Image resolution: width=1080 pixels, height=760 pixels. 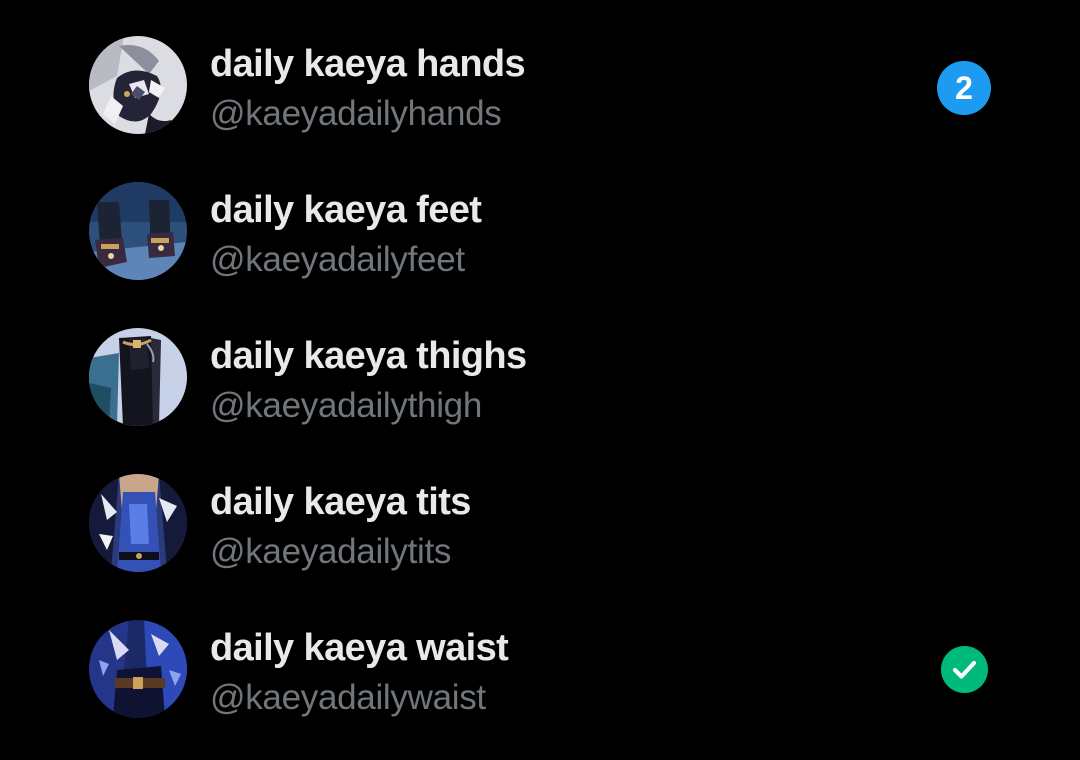 I want to click on account-handle: @kaeyadailywaist, so click(x=348, y=697).